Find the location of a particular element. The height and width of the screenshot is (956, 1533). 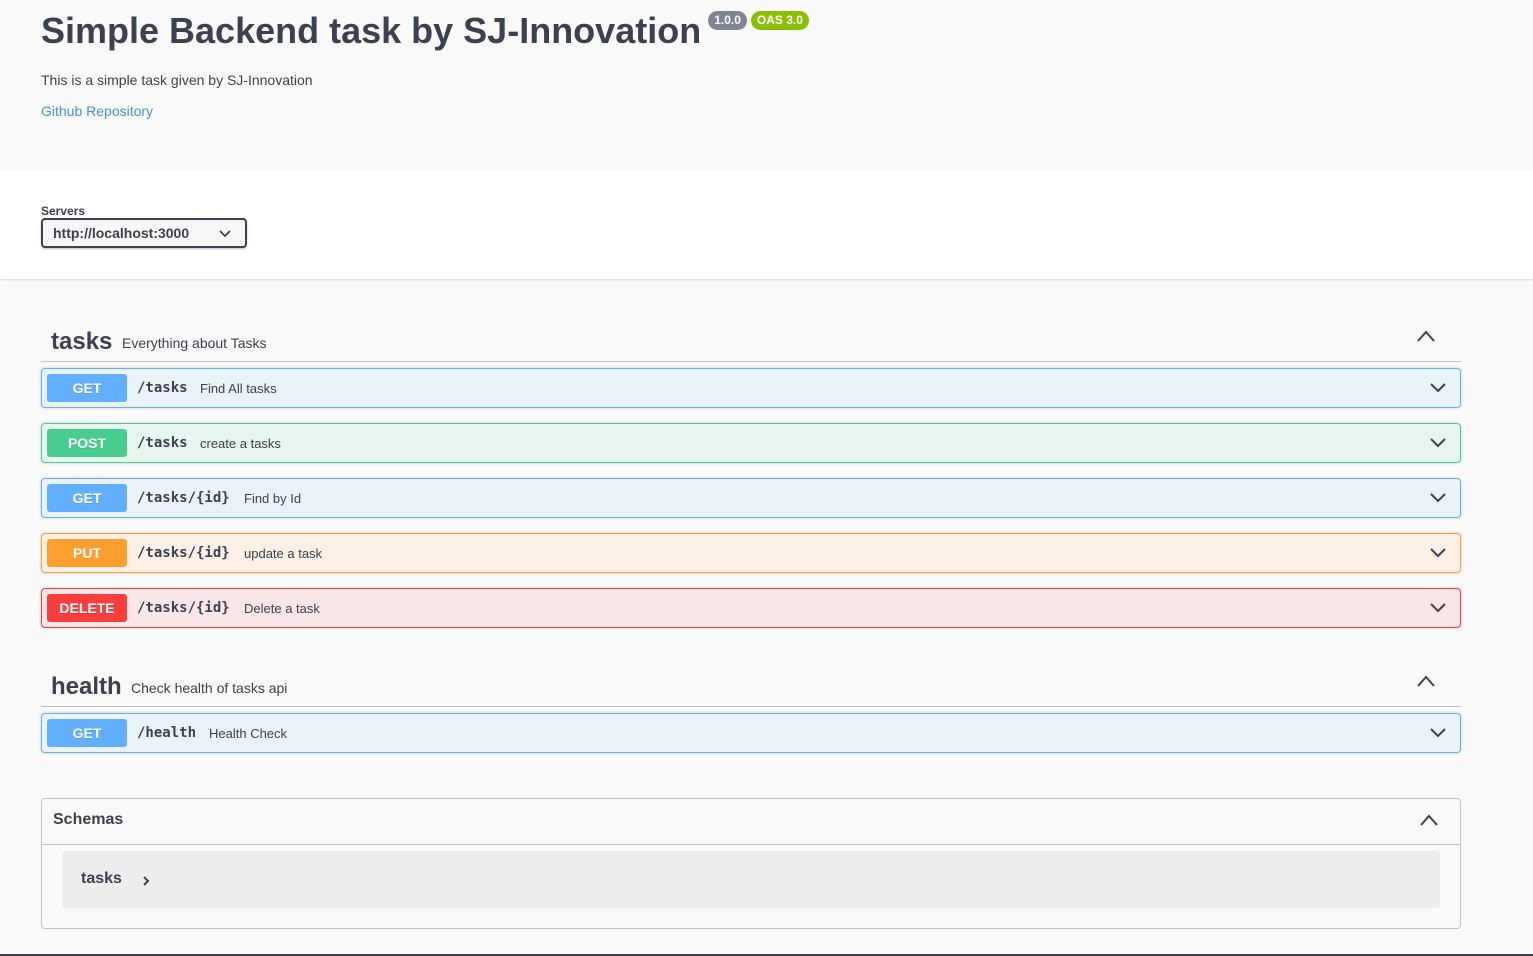

operation-get-health: GET /health Health Check is located at coordinates (751, 733).